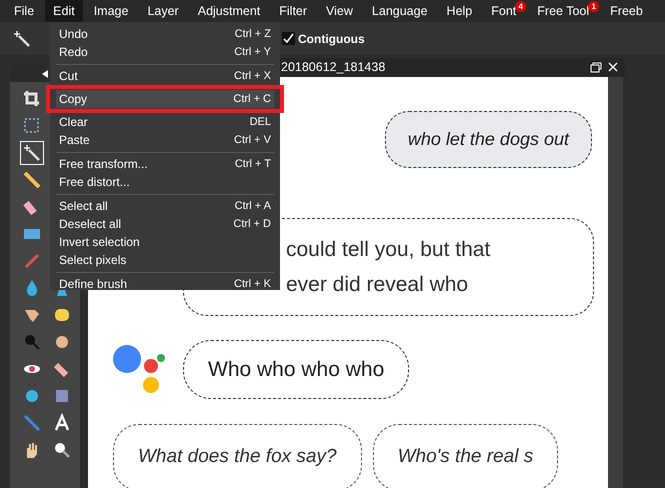 The width and height of the screenshot is (665, 488). I want to click on checkbox-label: Contiguous, so click(331, 39).